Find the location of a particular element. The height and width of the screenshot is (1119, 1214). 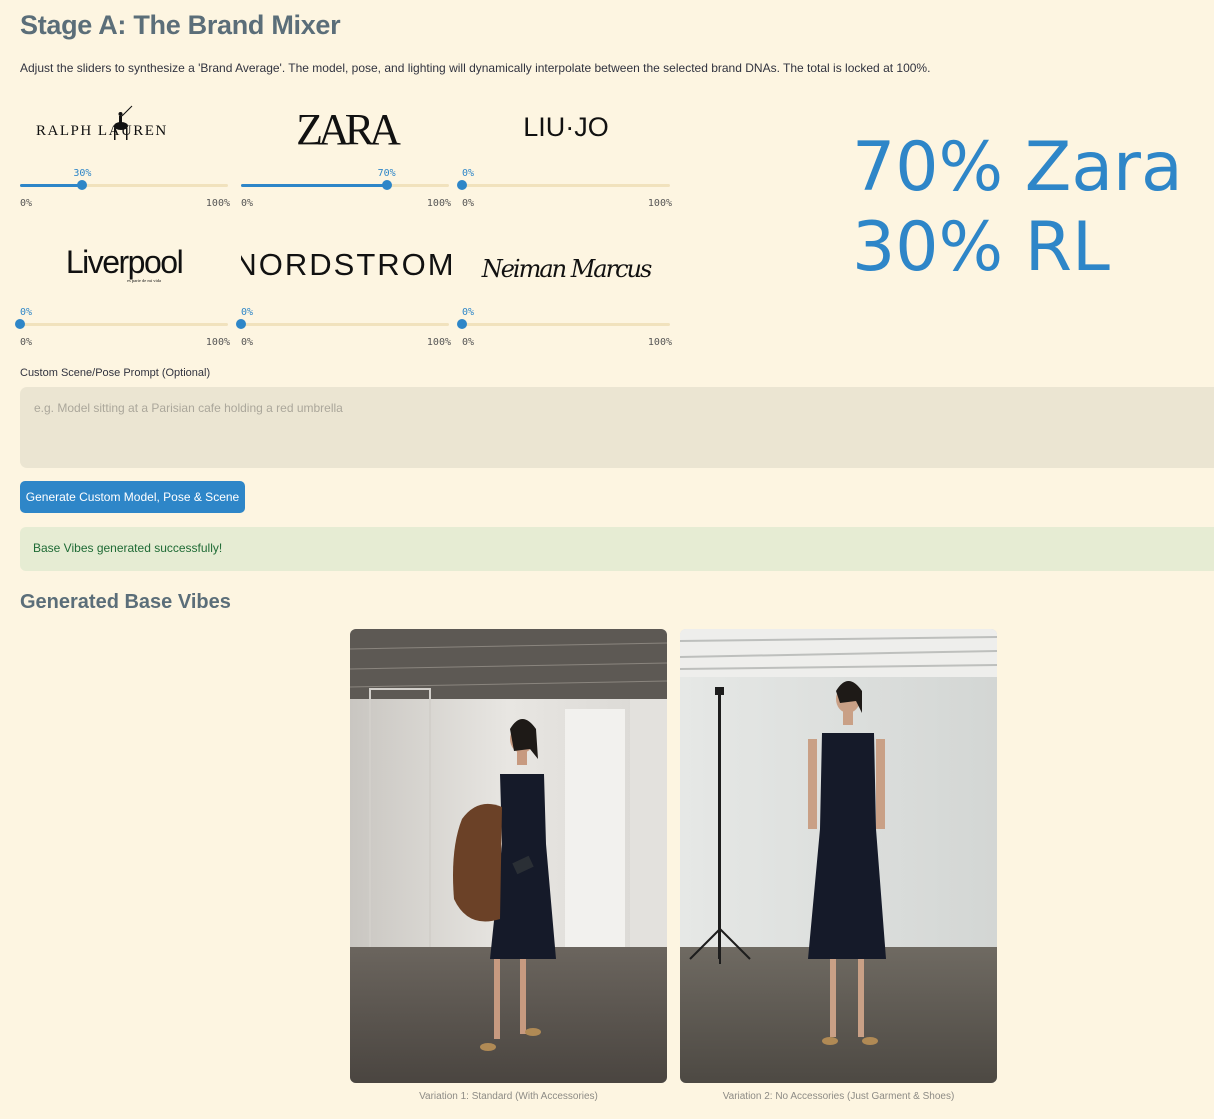

liu-jo-logo: LIU·JO is located at coordinates (567, 126).